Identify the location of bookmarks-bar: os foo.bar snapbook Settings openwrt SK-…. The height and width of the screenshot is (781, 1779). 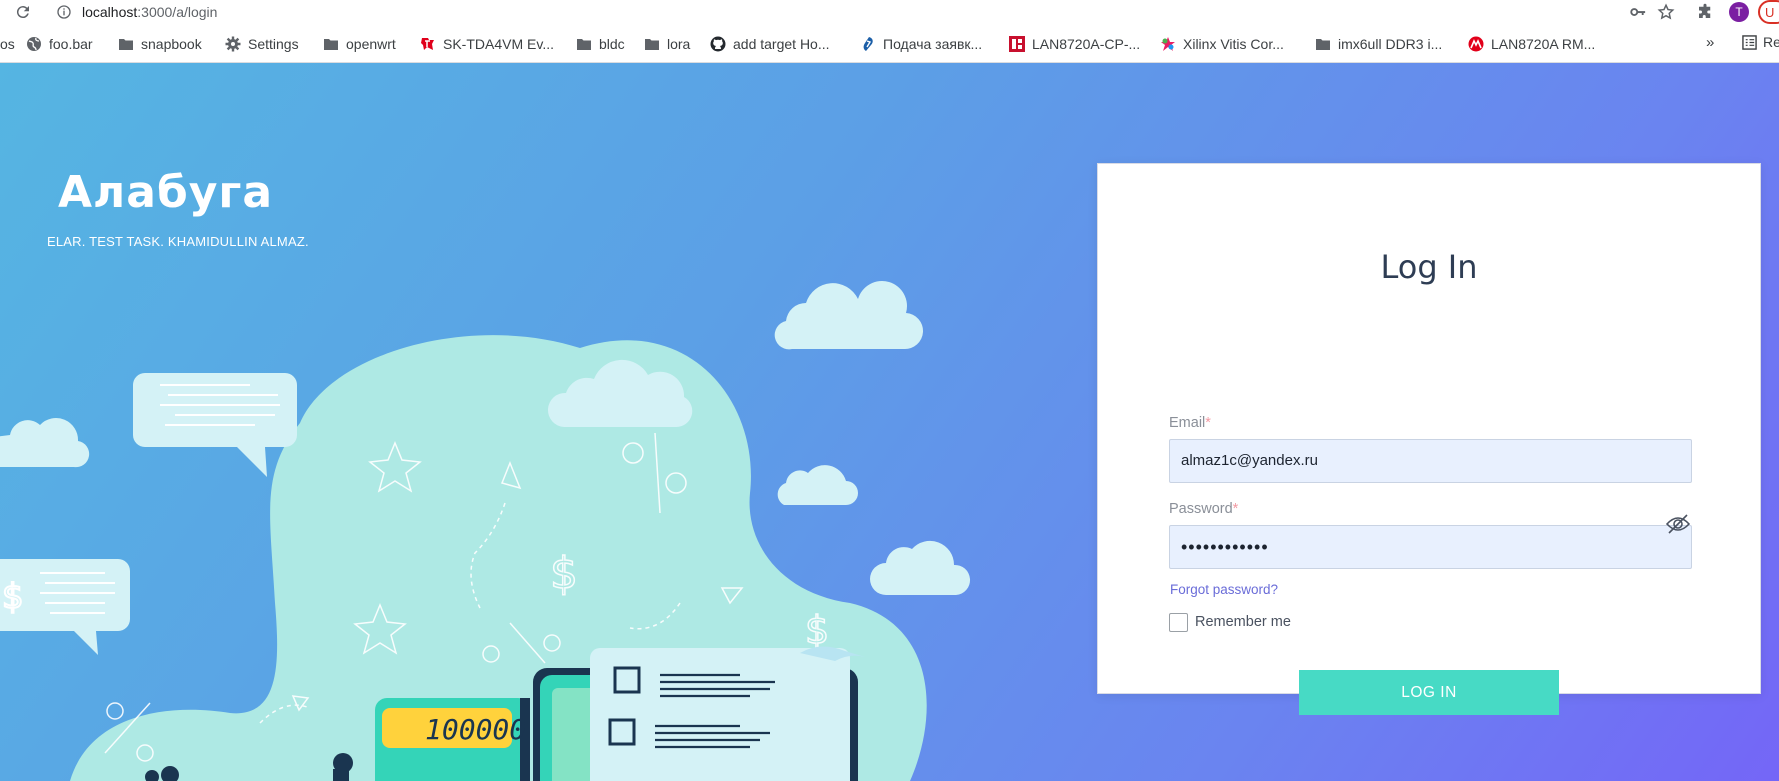
(889, 44).